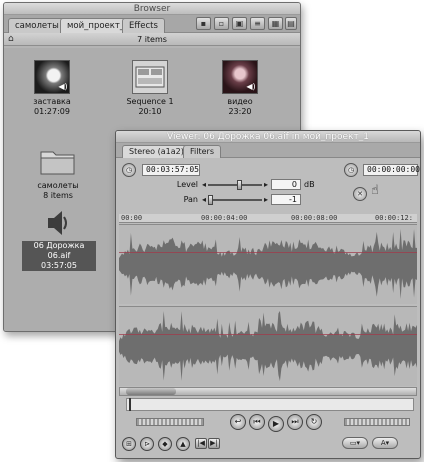  What do you see at coordinates (58, 195) in the screenshot?
I see `item-duration: 8 items` at bounding box center [58, 195].